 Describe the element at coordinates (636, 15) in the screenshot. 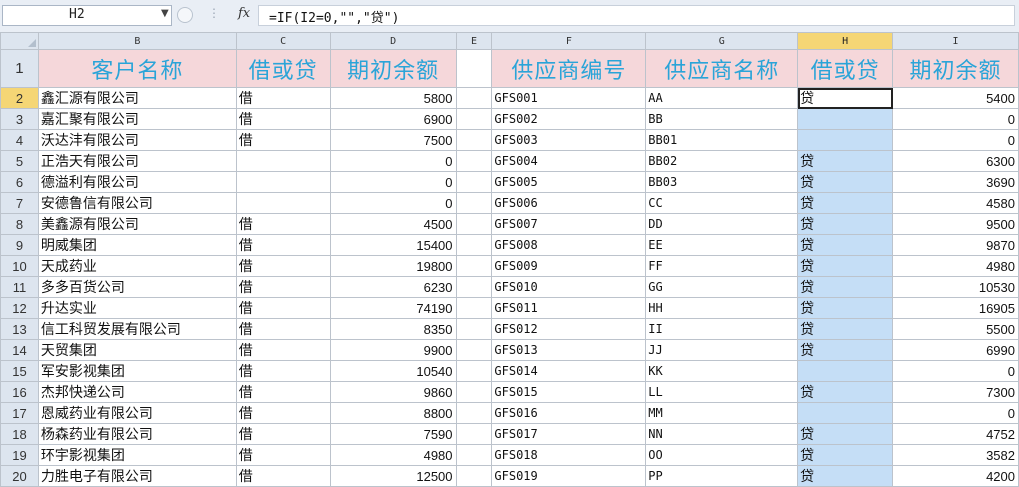

I see `formula-input: =IF(I2=0,"","贷")` at that location.